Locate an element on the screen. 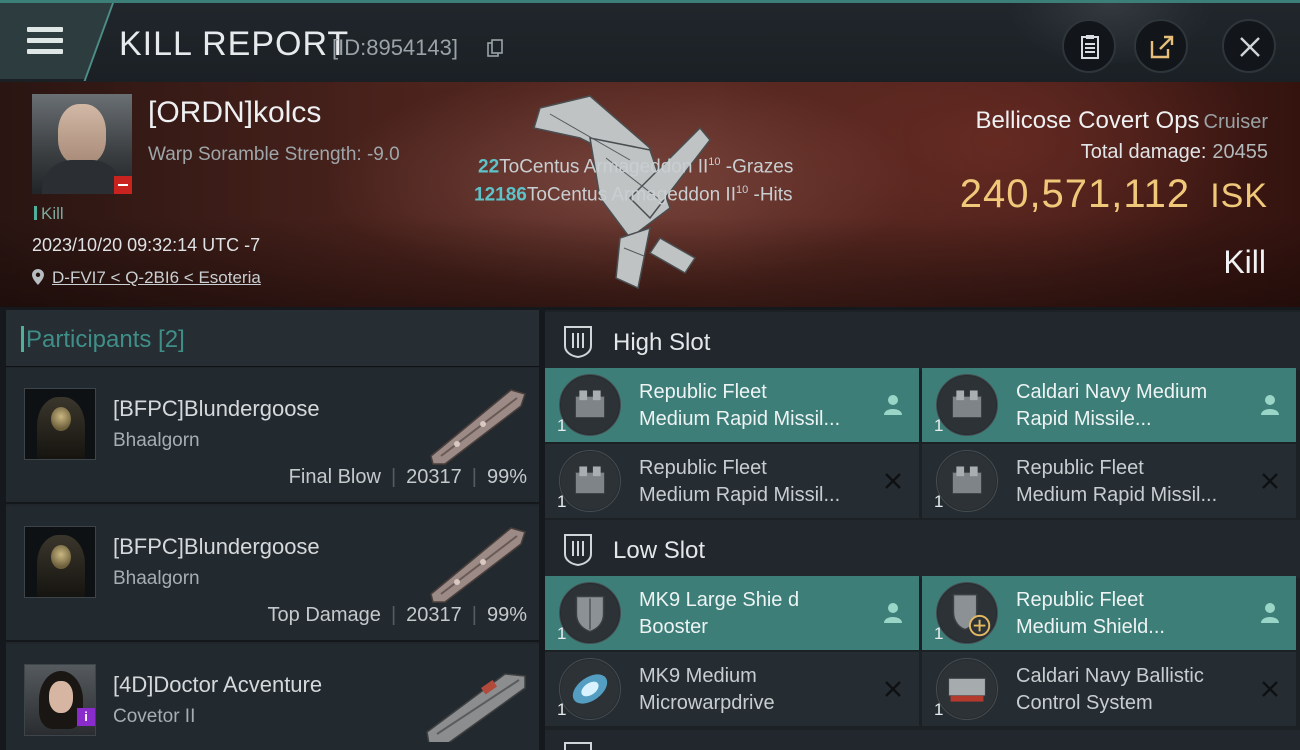  share-button is located at coordinates (1161, 46).